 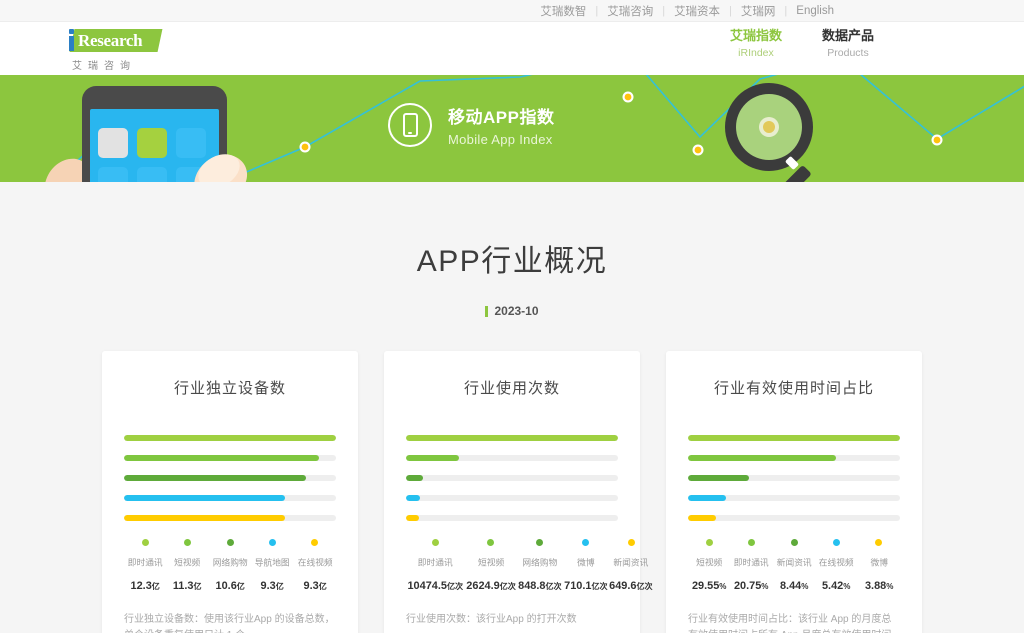 I want to click on banner-title-en: Mobile App Index, so click(x=500, y=139).